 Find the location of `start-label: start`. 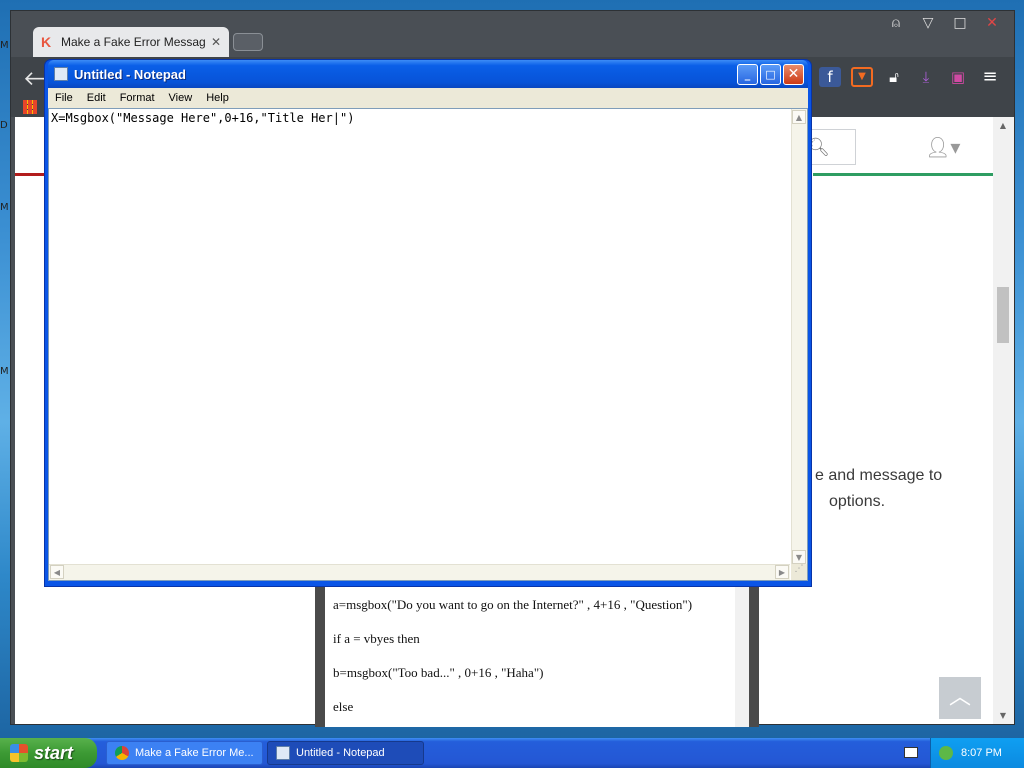

start-label: start is located at coordinates (54, 752).